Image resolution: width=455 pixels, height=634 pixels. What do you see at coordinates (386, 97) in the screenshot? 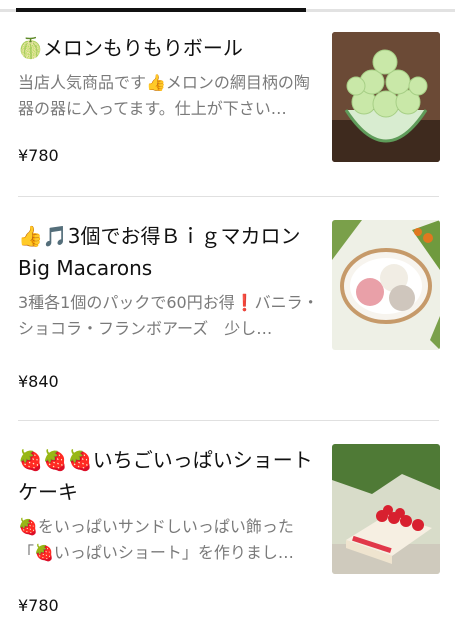
I see `melon-dessert-photo` at bounding box center [386, 97].